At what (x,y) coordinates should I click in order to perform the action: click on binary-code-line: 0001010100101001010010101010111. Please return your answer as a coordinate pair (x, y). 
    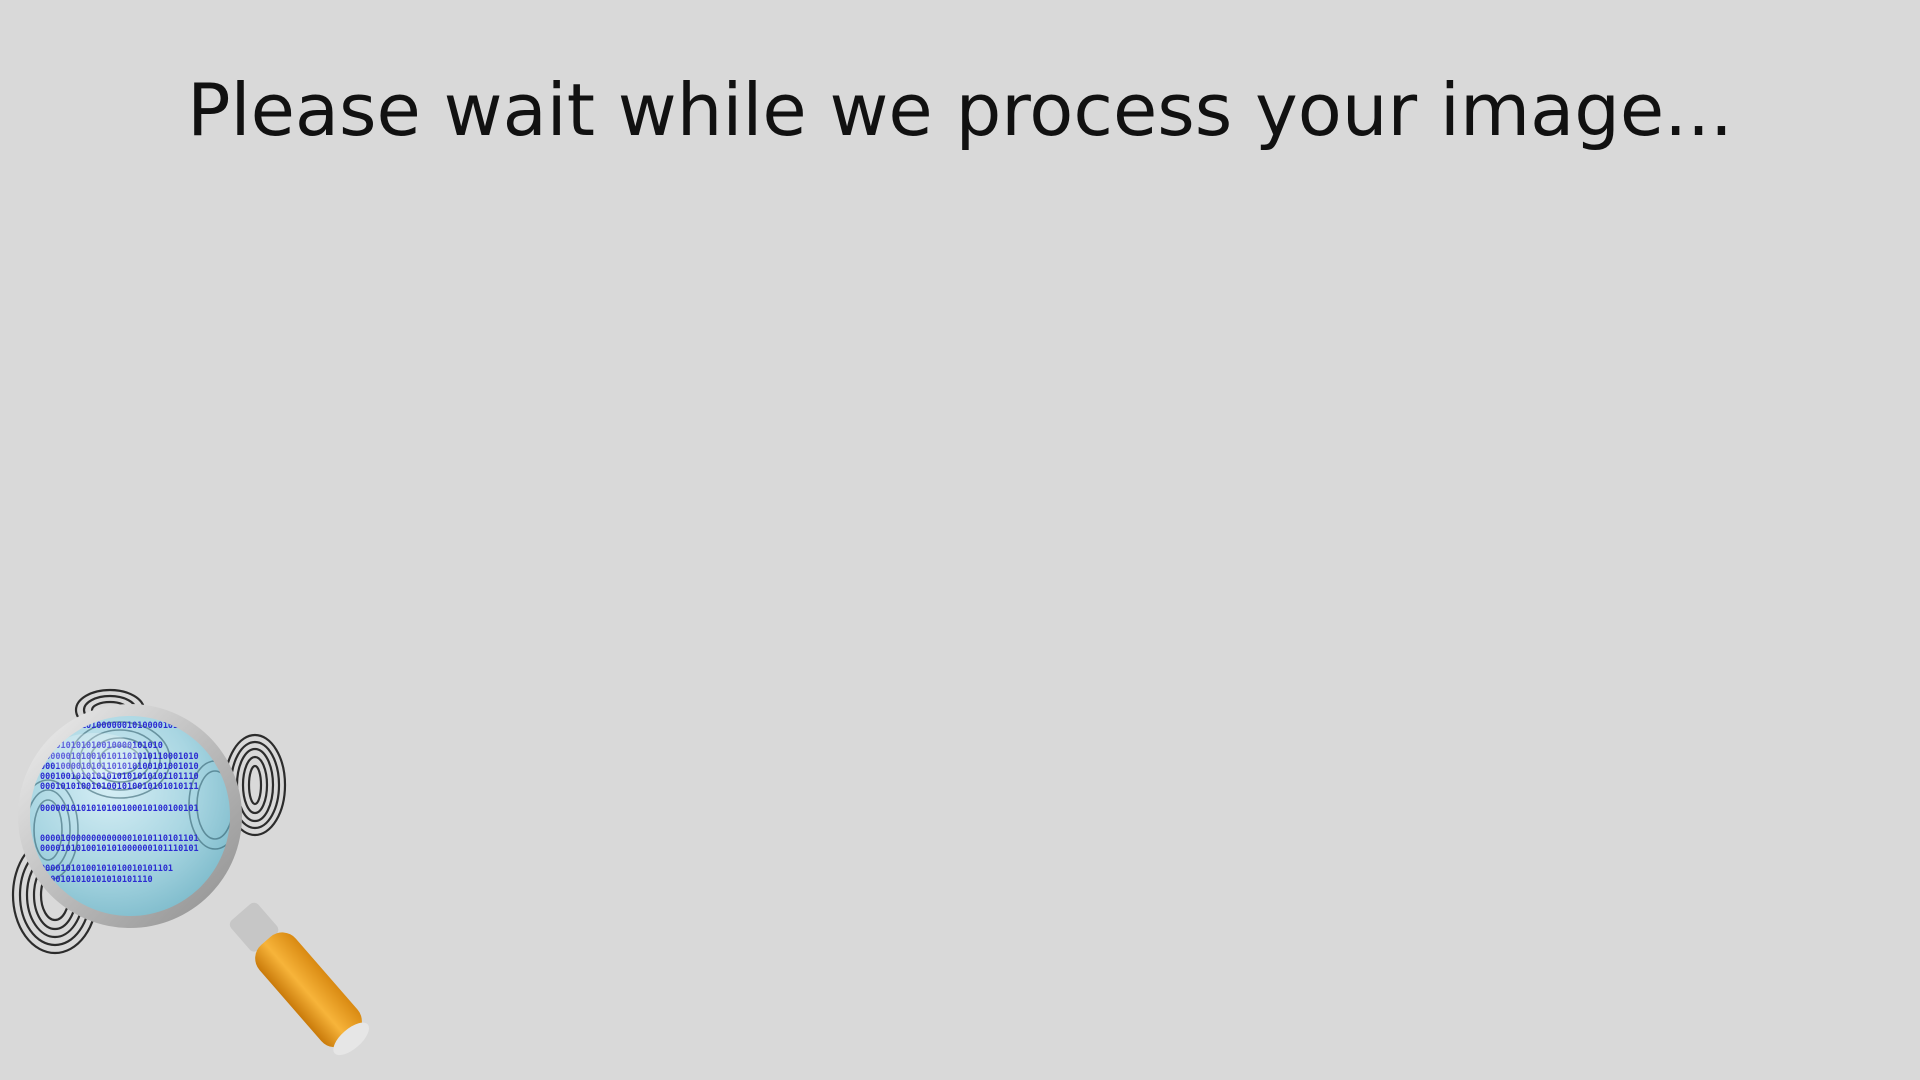
    Looking at the image, I should click on (119, 787).